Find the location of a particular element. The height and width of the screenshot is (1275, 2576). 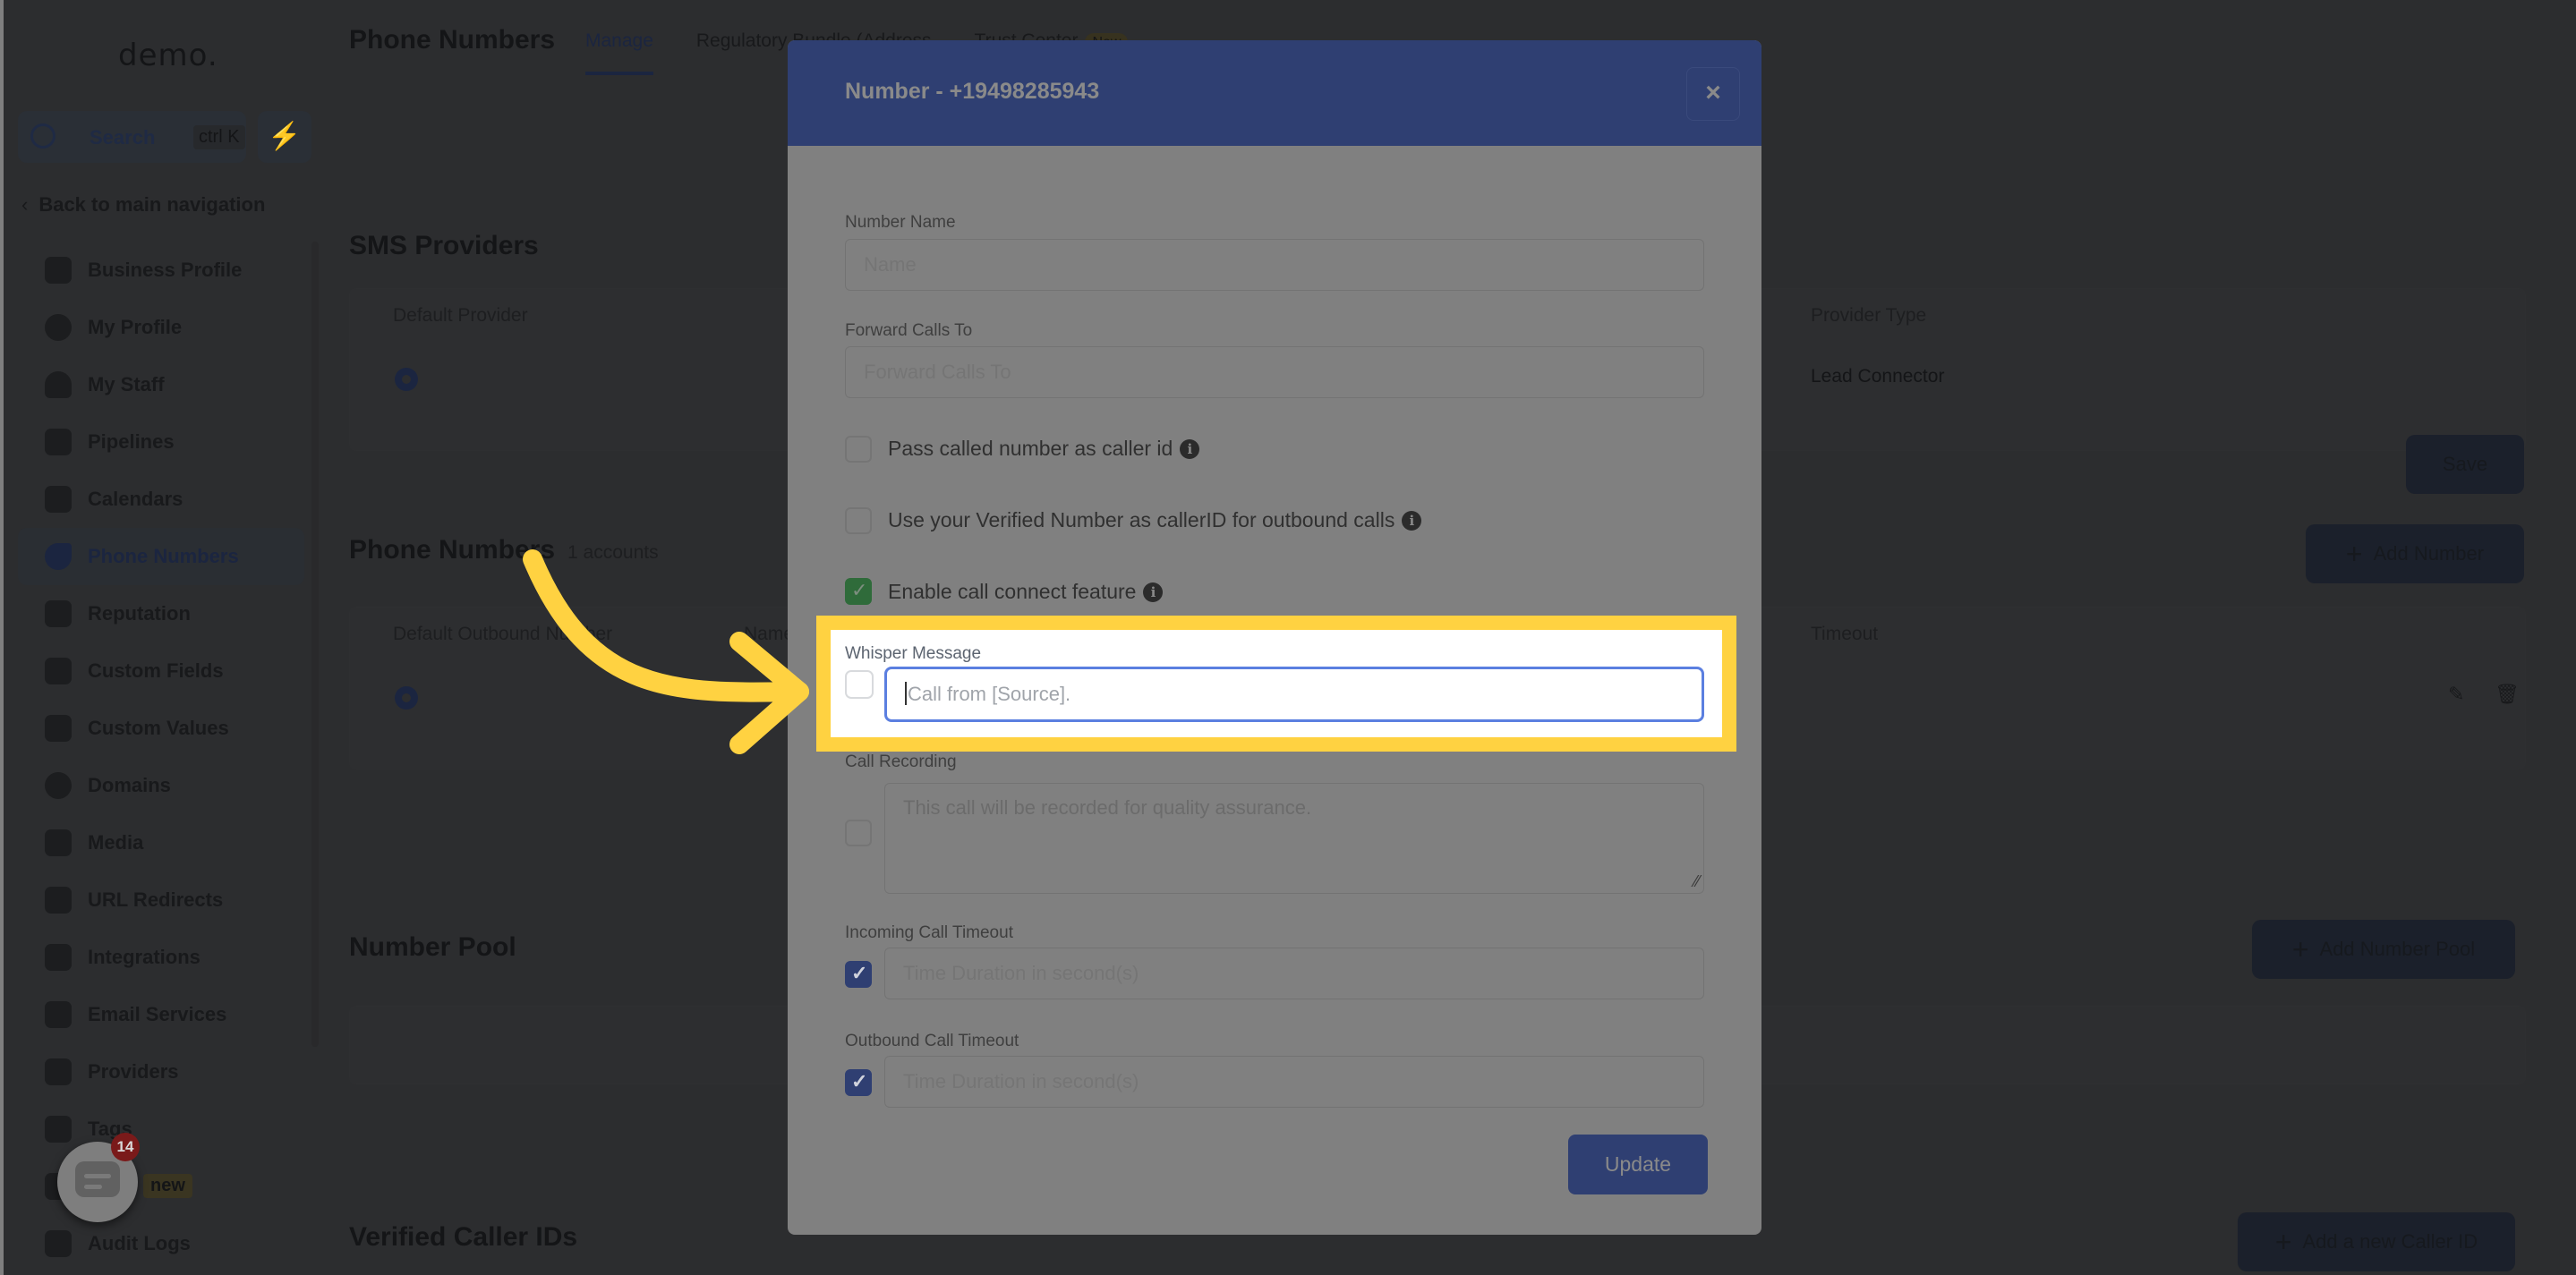

sidebar-item-email-services: Email Services is located at coordinates (161, 1015).